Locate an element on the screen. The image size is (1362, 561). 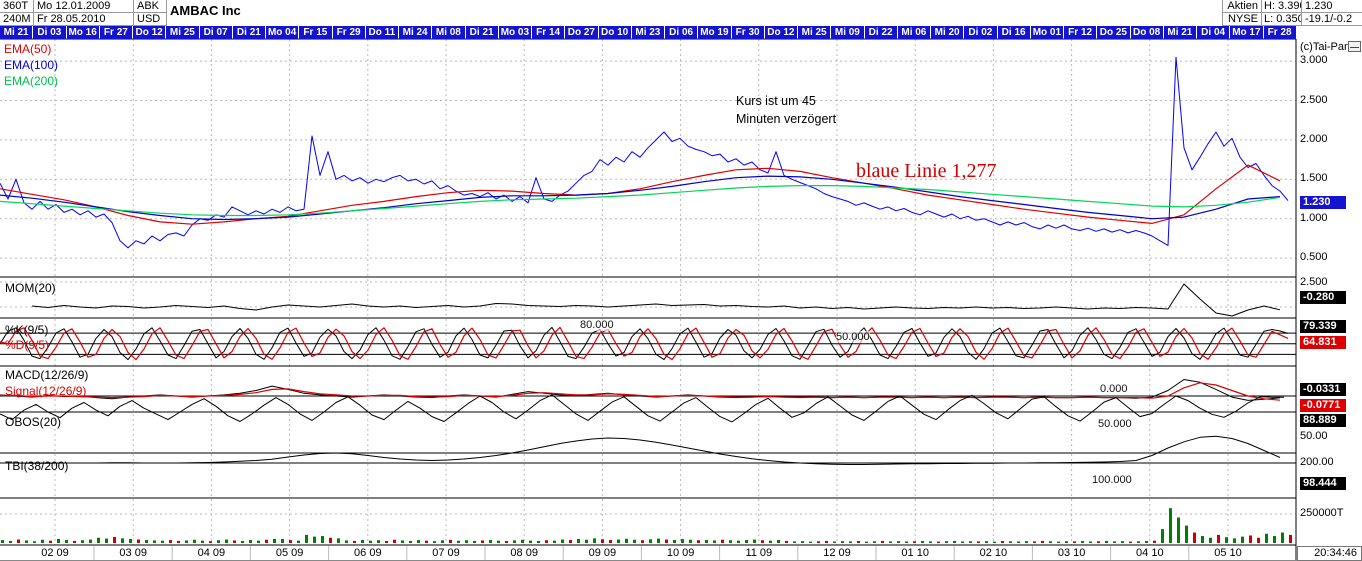
axis-tick-label: 0.500 is located at coordinates (1314, 257).